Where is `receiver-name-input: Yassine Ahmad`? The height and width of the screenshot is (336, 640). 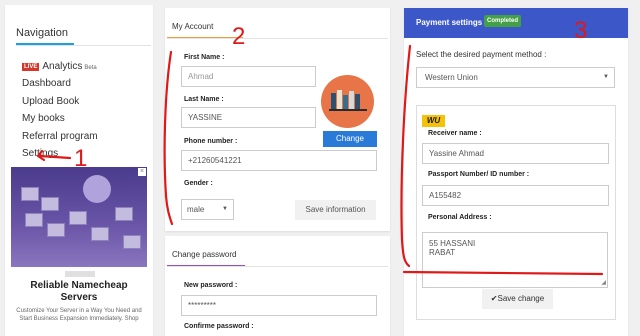 receiver-name-input: Yassine Ahmad is located at coordinates (515, 153).